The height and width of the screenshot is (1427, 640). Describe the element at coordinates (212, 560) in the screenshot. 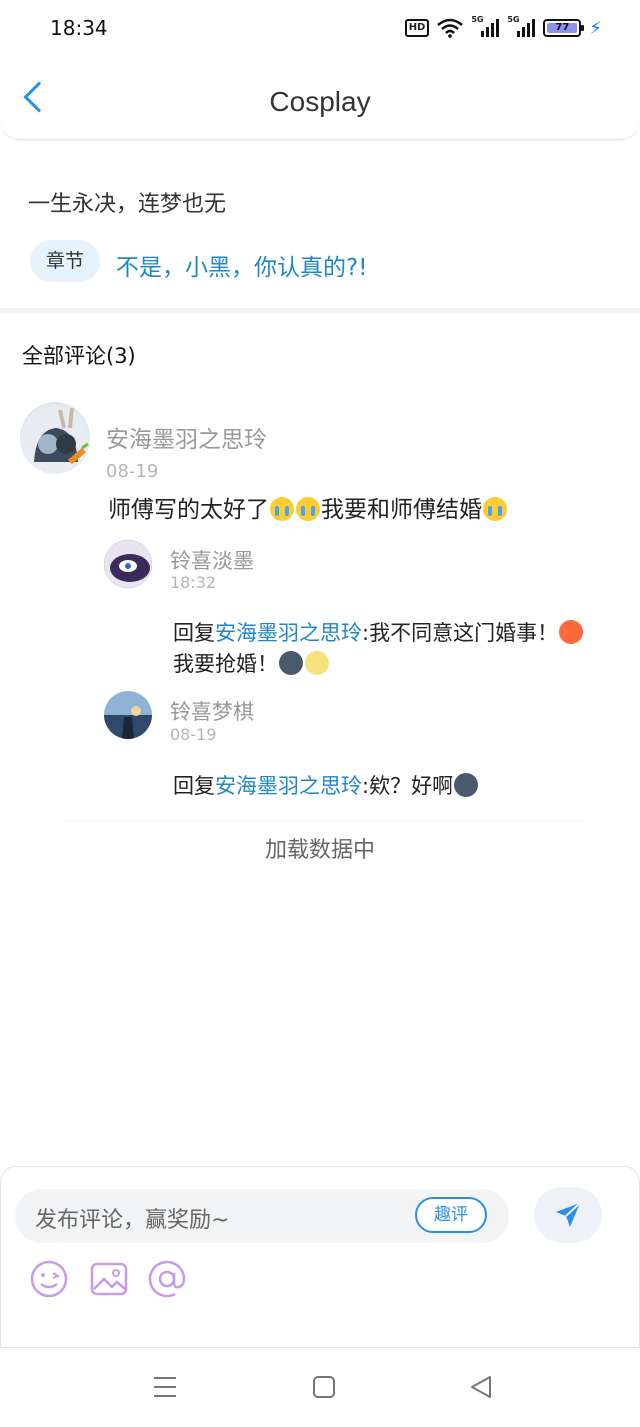

I see `reply-author: 铃喜淡墨` at that location.